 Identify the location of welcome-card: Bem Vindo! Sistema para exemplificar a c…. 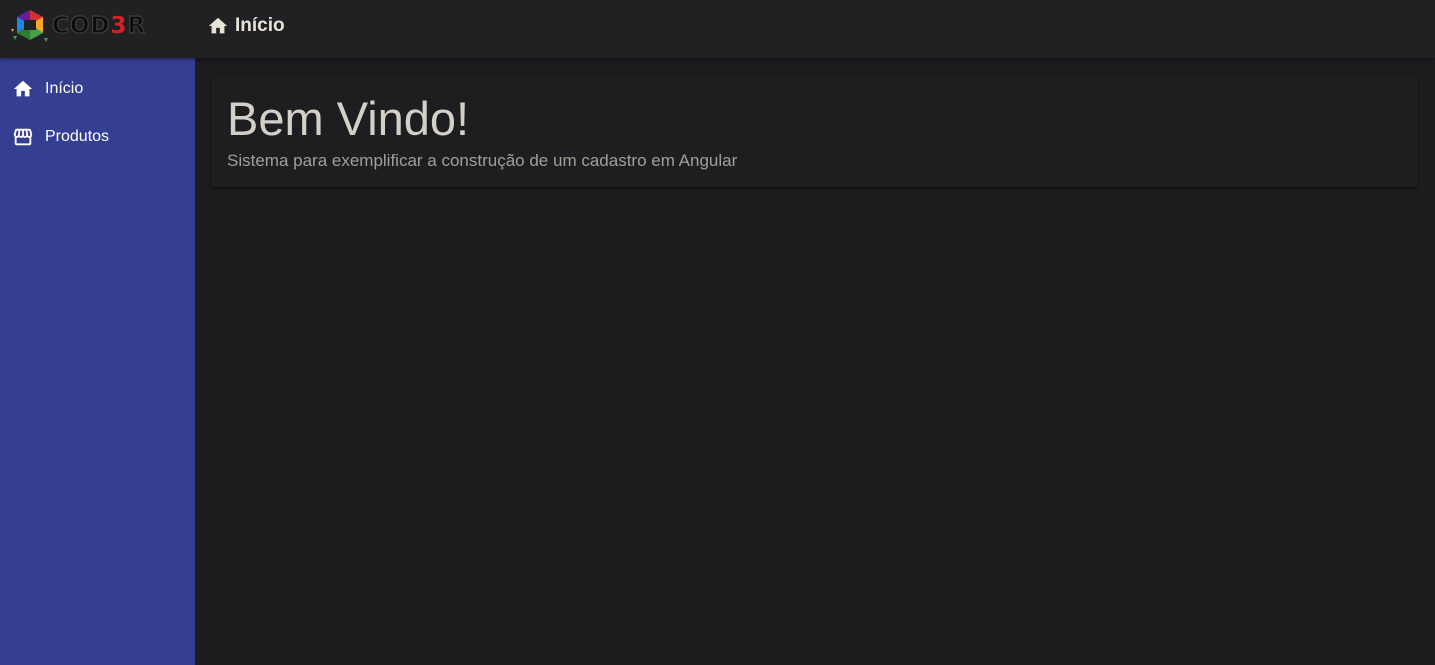
(814, 131).